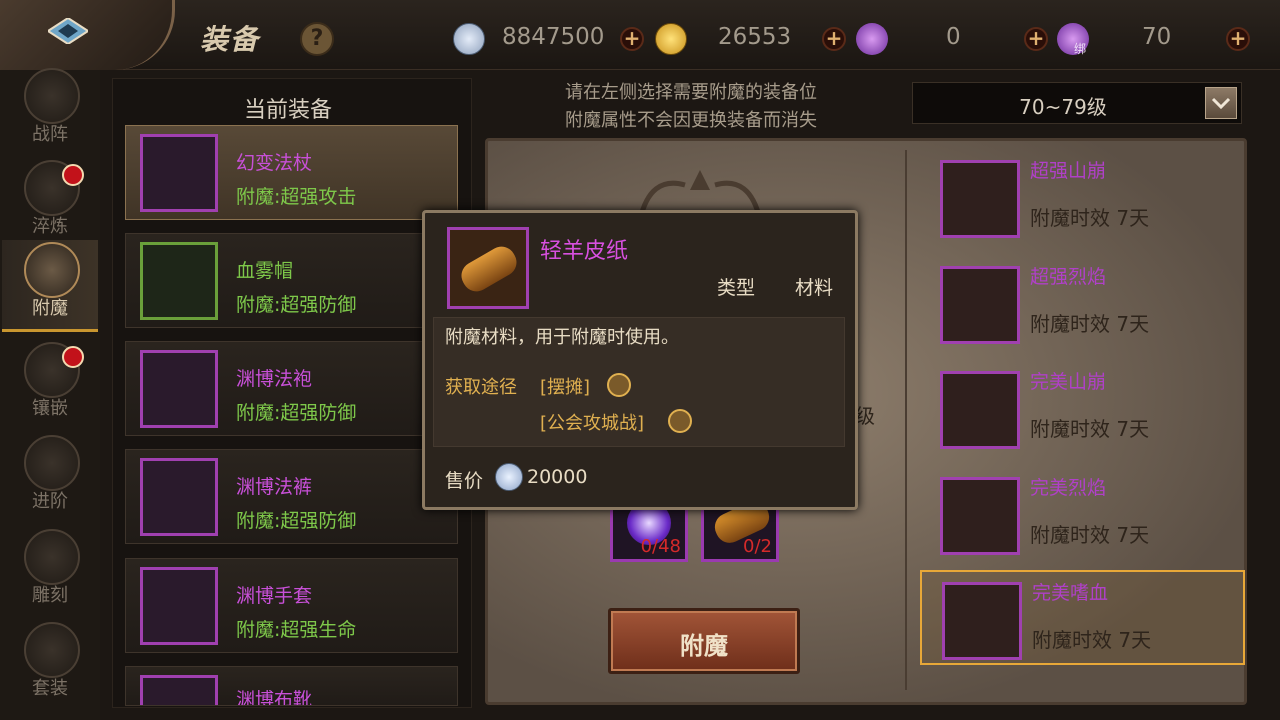  What do you see at coordinates (872, 39) in the screenshot?
I see `purple-gem-icon` at bounding box center [872, 39].